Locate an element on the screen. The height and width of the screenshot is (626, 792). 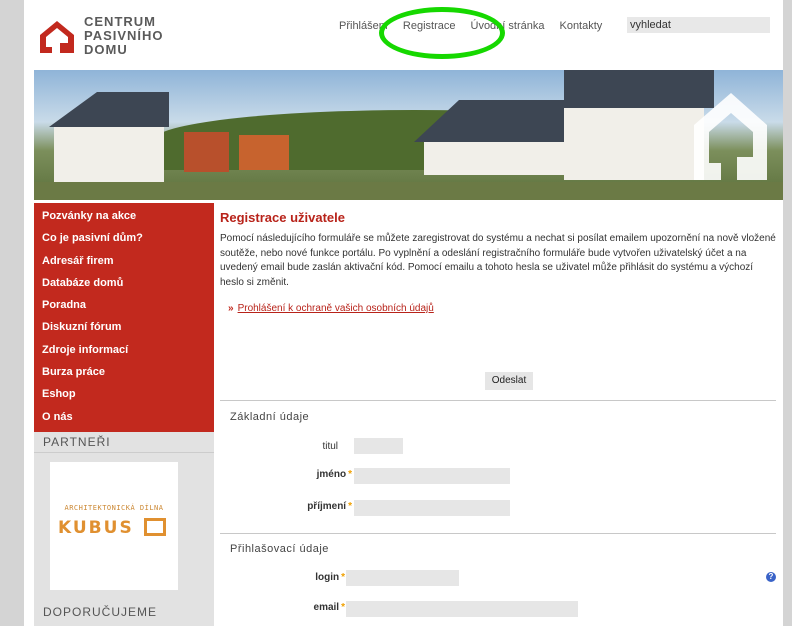
sidebar-item-companies: Adresář firem is located at coordinates (124, 261).